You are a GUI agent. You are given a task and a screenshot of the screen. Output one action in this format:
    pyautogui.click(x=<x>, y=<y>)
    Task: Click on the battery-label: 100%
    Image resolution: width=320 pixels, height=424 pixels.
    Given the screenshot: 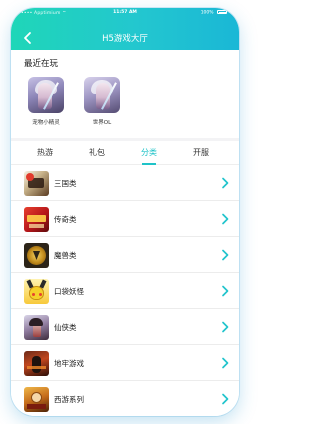 What is the action you would take?
    pyautogui.click(x=207, y=13)
    